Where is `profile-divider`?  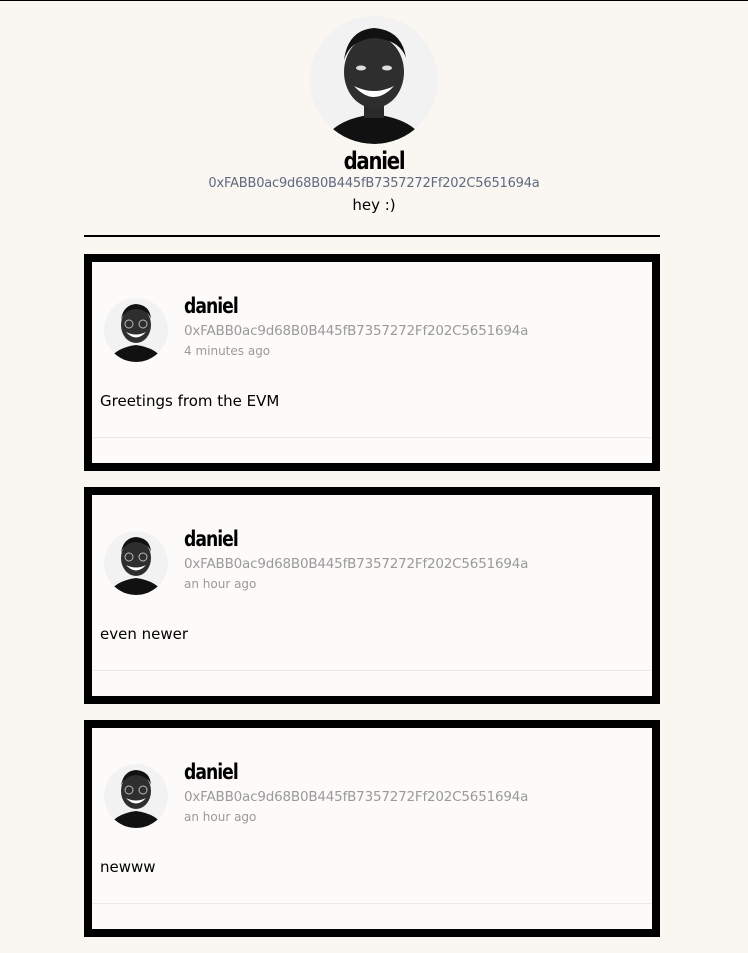
profile-divider is located at coordinates (372, 236).